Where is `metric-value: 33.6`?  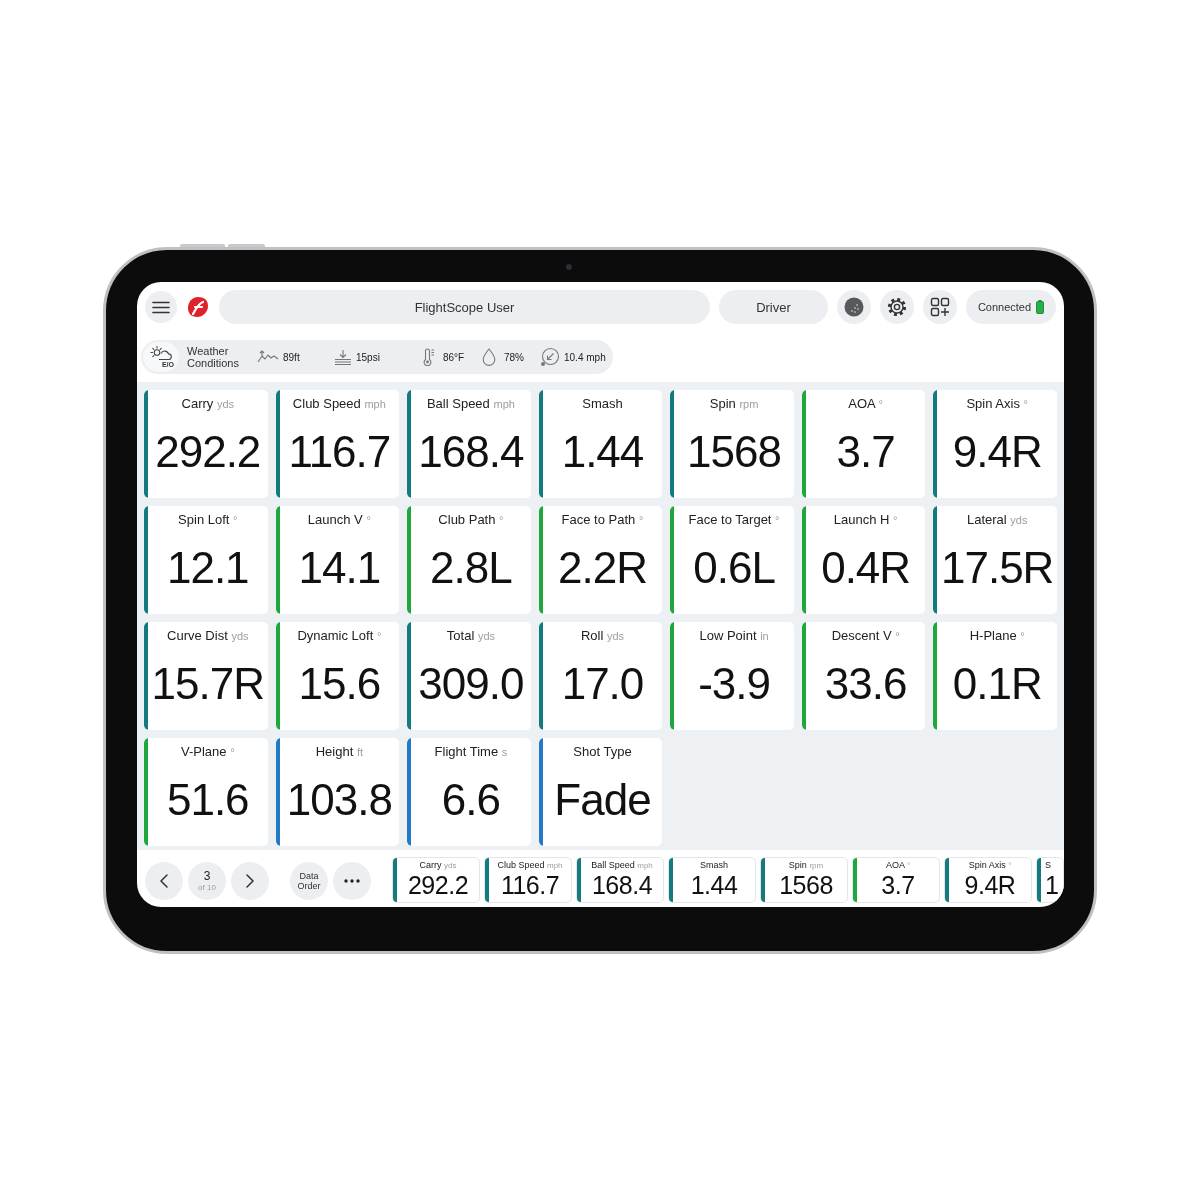
metric-value: 33.6 is located at coordinates (865, 684).